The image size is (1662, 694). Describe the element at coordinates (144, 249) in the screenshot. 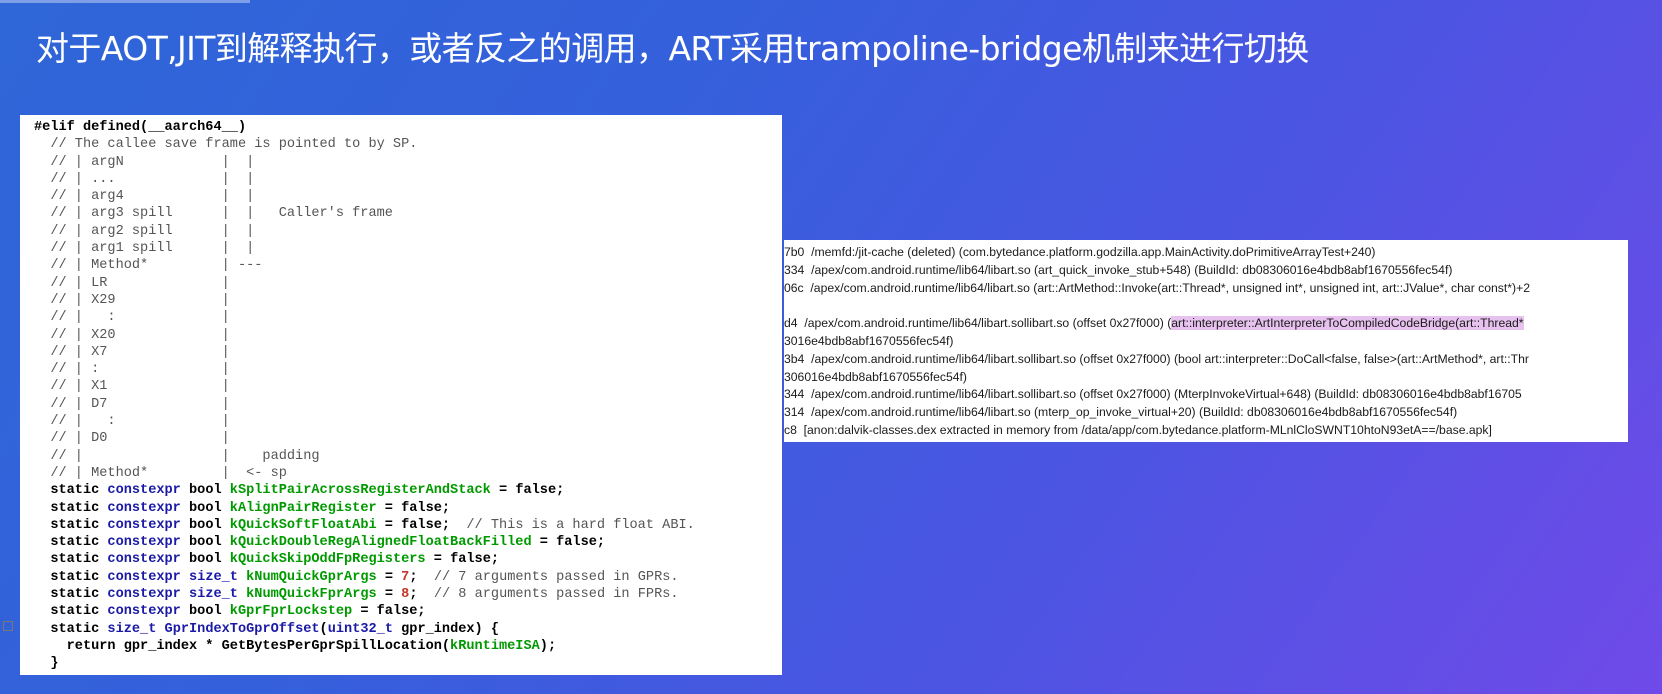

I see `code-line: // | arg1 spill | |` at that location.